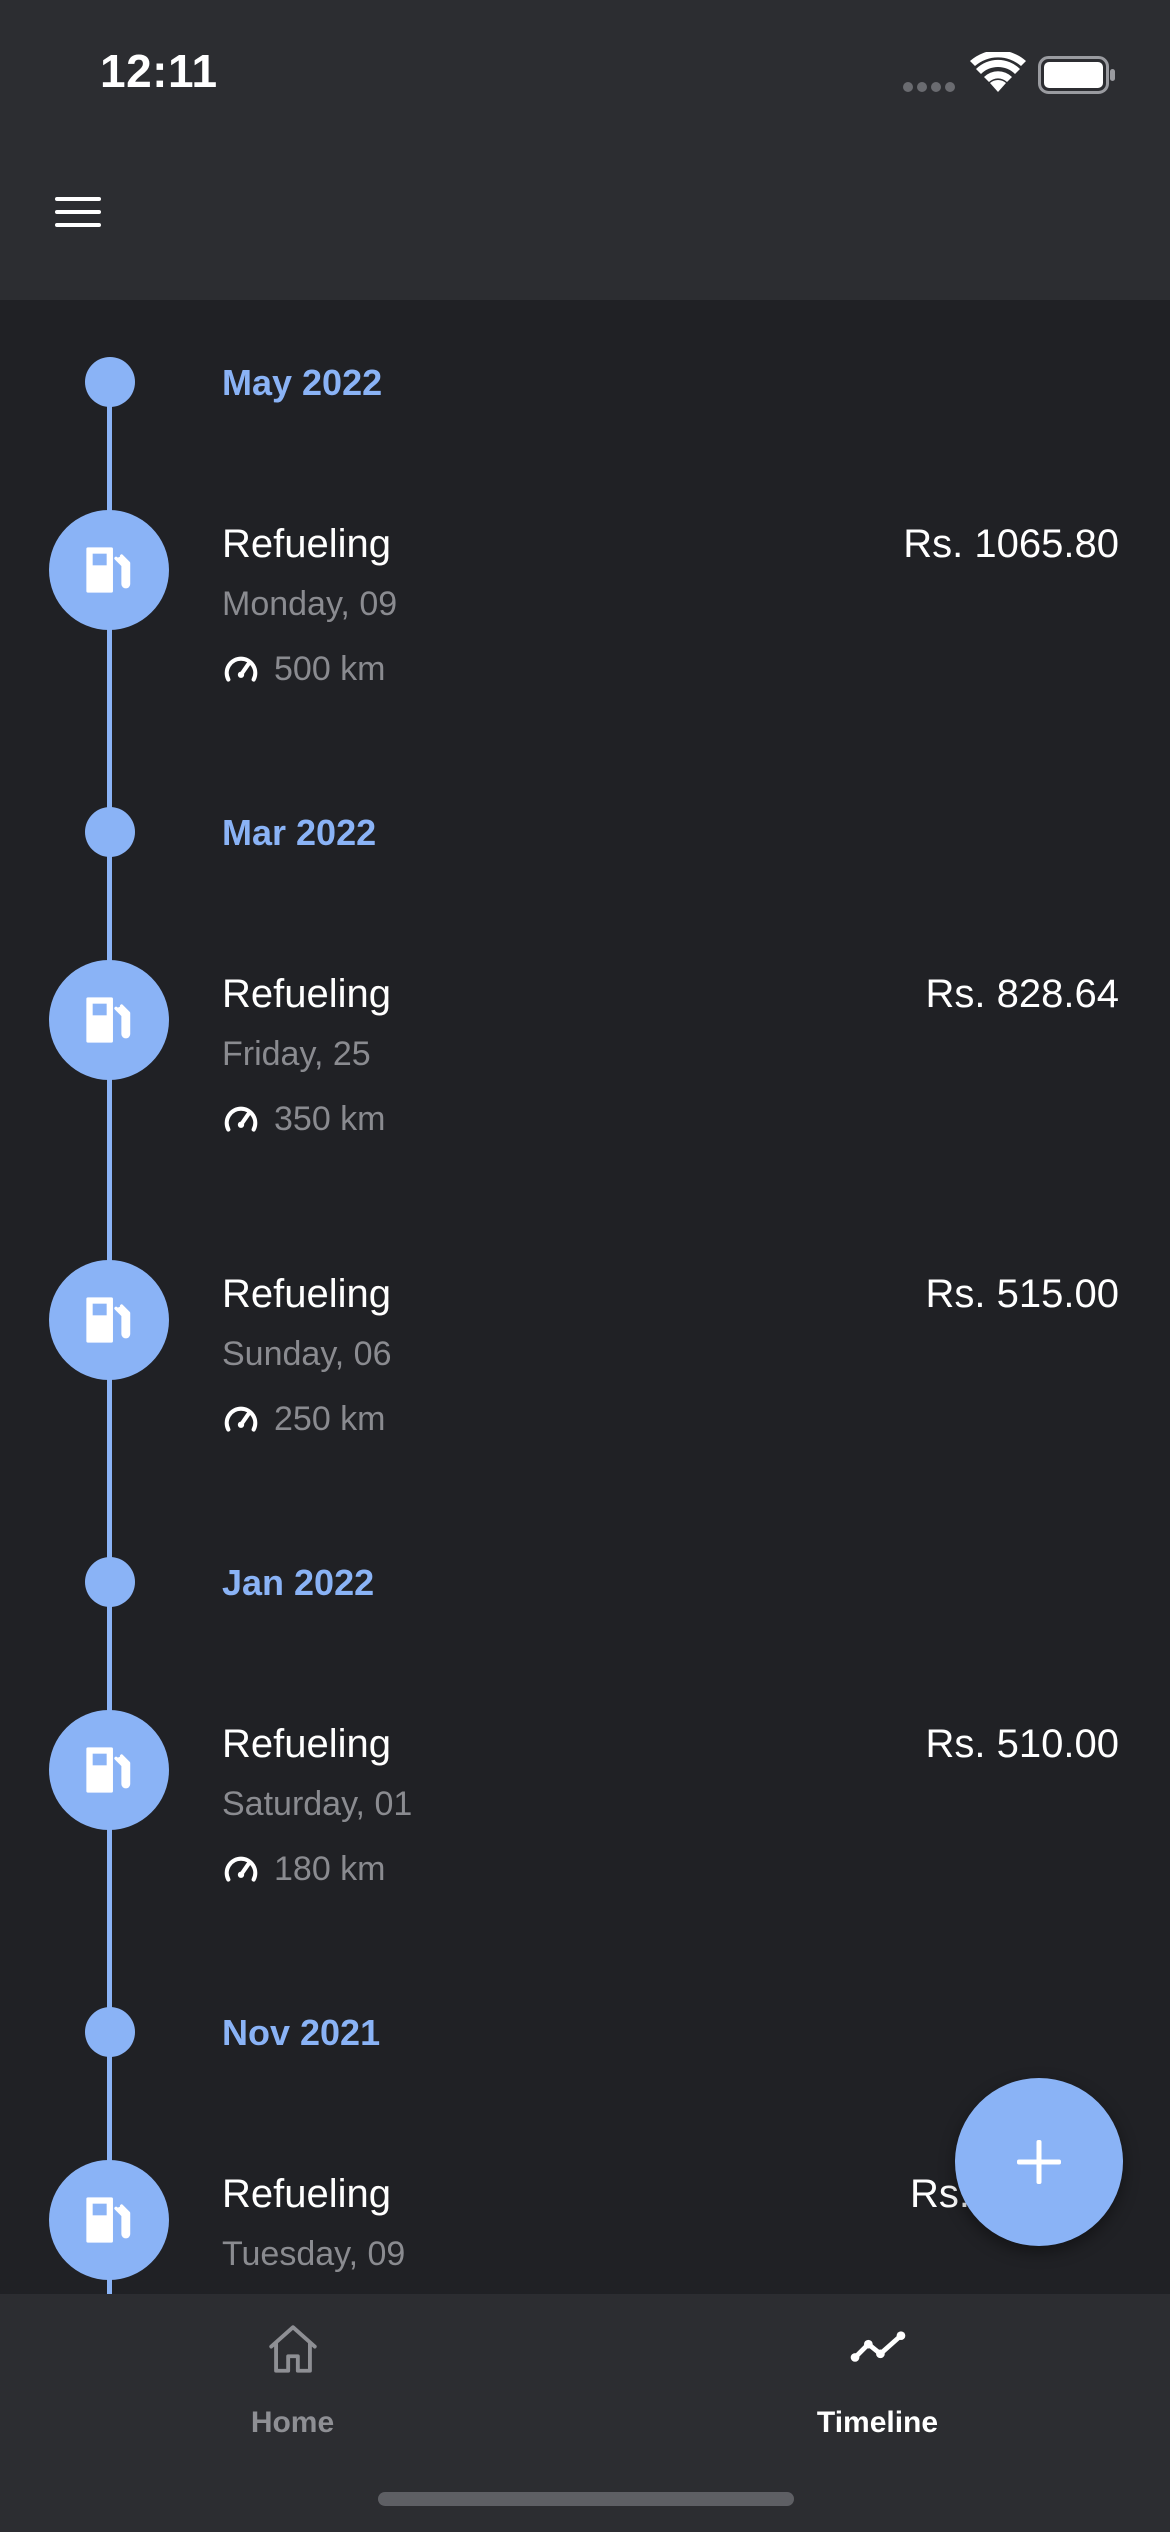 This screenshot has width=1170, height=2532. What do you see at coordinates (877, 2422) in the screenshot?
I see `nav-timeline-label: Timeline` at bounding box center [877, 2422].